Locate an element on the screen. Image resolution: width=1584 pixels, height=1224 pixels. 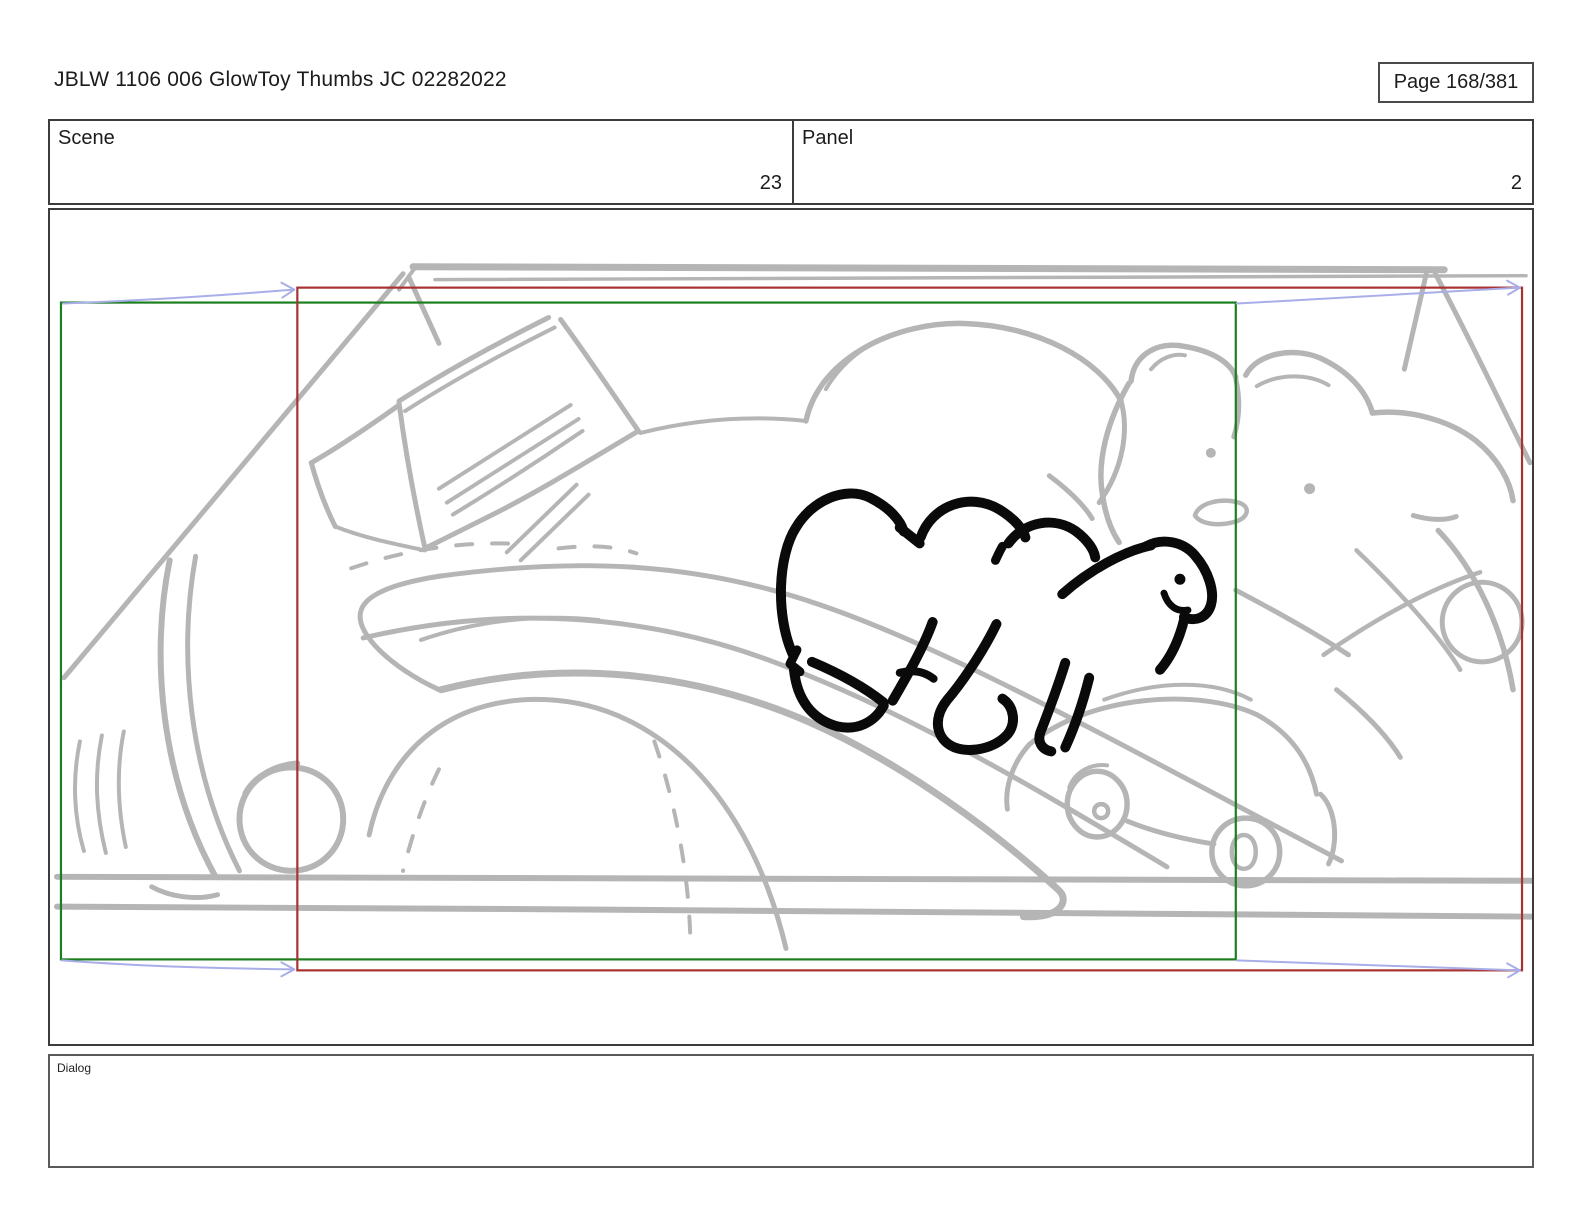
dialog-box: Dialog is located at coordinates (791, 1111).